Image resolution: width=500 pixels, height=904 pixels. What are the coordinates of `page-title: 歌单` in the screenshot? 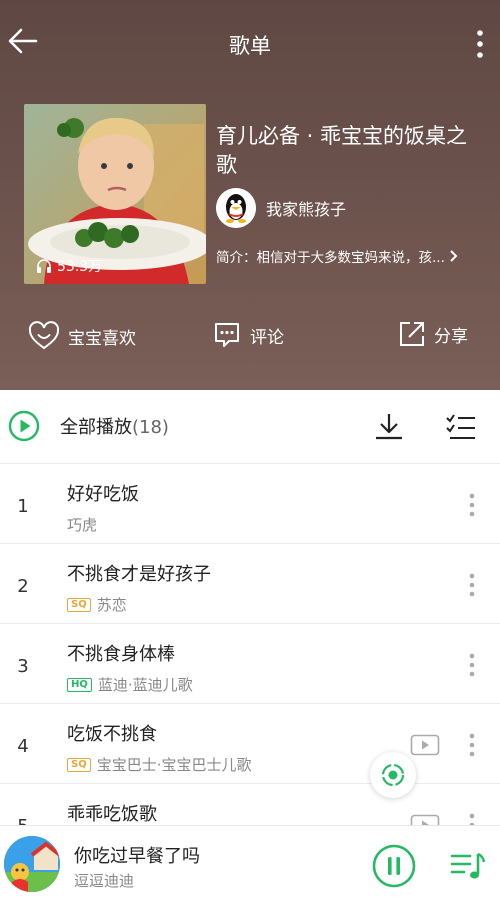 It's located at (250, 46).